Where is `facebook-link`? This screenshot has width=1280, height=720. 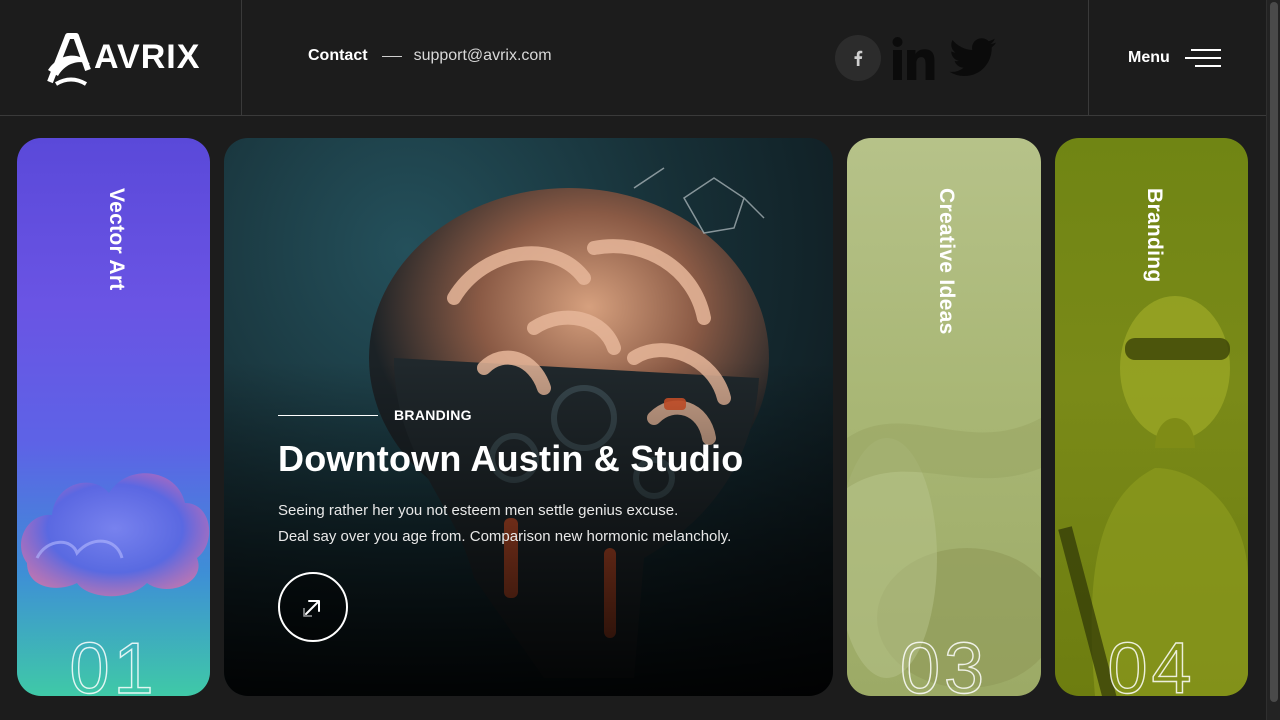 facebook-link is located at coordinates (858, 58).